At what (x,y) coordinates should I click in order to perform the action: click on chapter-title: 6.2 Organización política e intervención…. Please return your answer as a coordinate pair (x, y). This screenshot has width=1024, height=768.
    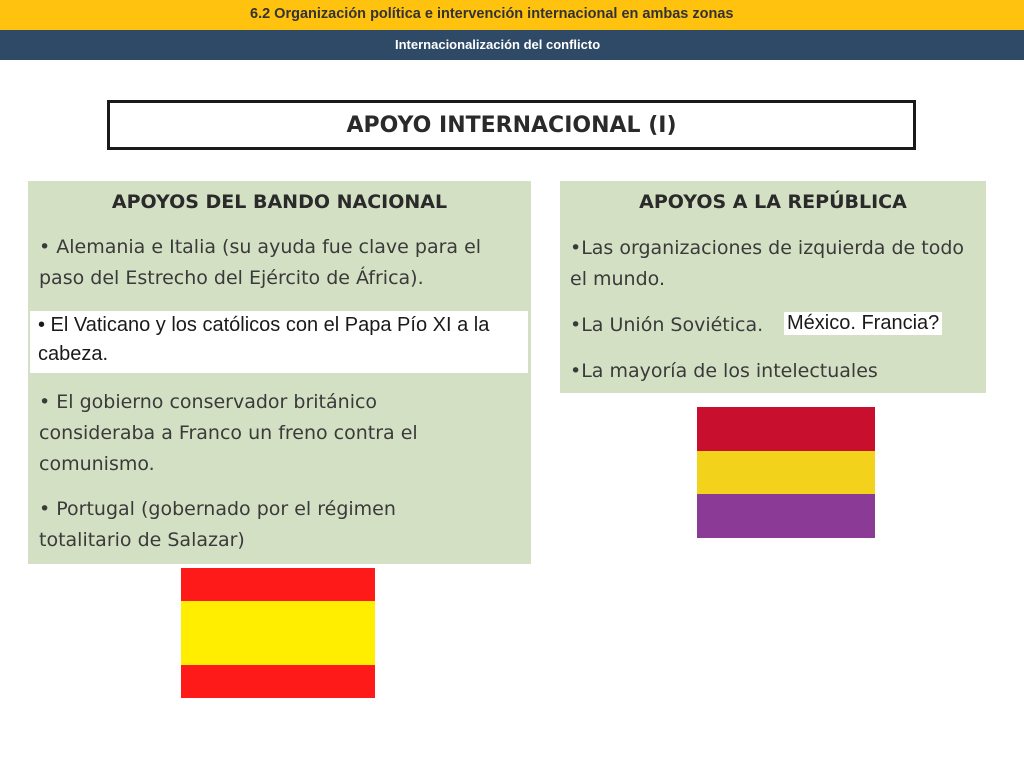
    Looking at the image, I should click on (492, 14).